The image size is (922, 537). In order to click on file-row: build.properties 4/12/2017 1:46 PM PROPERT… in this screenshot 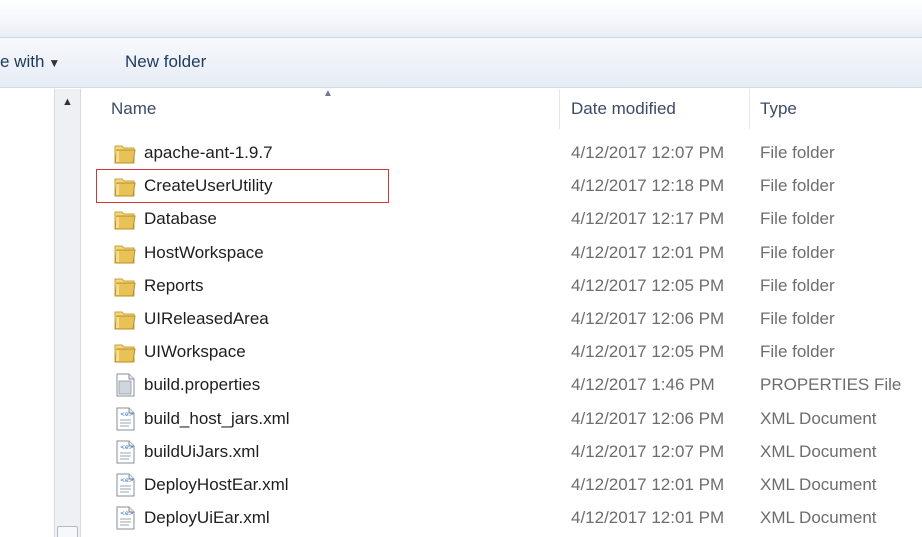, I will do `click(501, 385)`.